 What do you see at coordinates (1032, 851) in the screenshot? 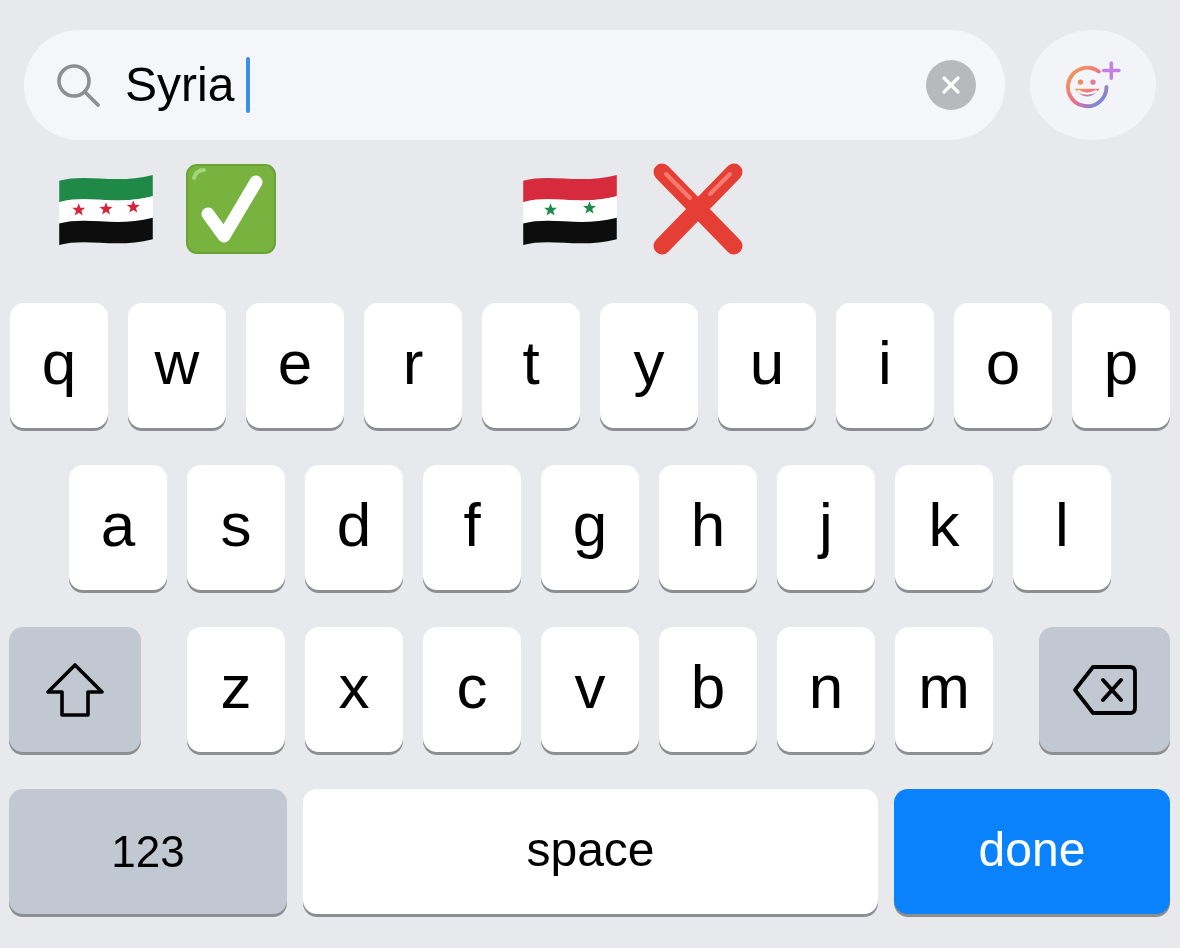
I see `done-button: done` at bounding box center [1032, 851].